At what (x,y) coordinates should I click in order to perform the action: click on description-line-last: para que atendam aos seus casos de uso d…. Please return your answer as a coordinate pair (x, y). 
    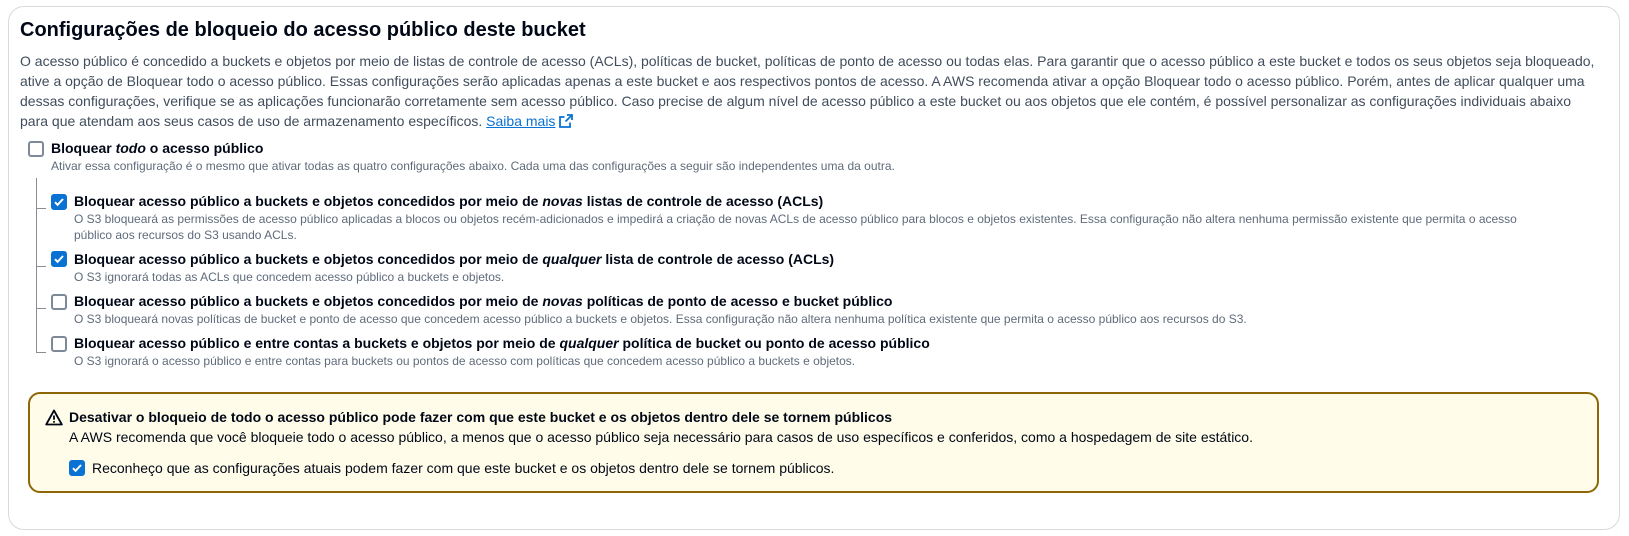
    Looking at the image, I should click on (807, 122).